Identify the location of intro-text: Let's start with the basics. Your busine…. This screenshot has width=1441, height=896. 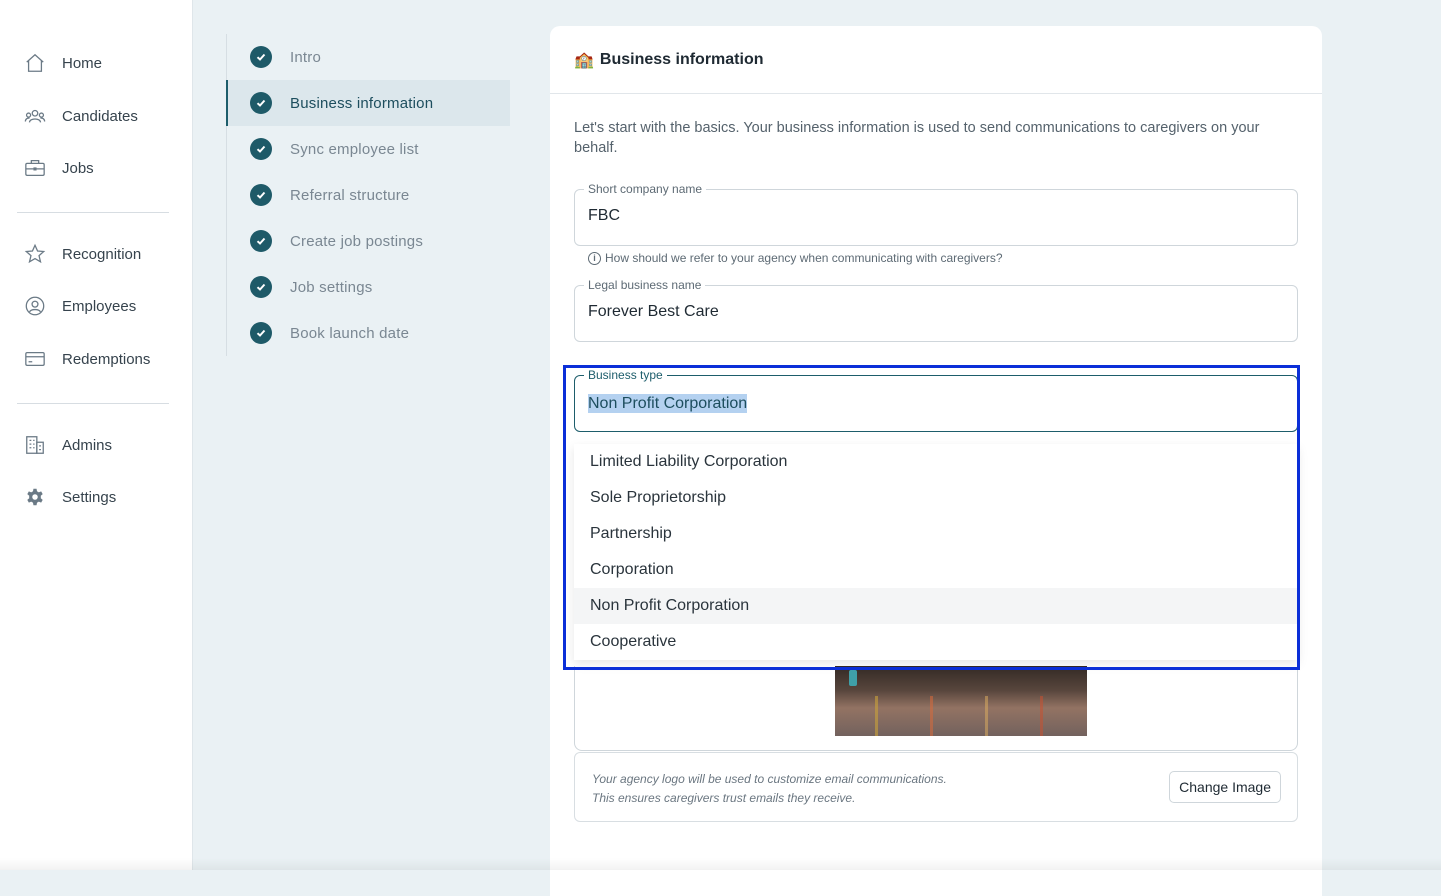
(917, 138).